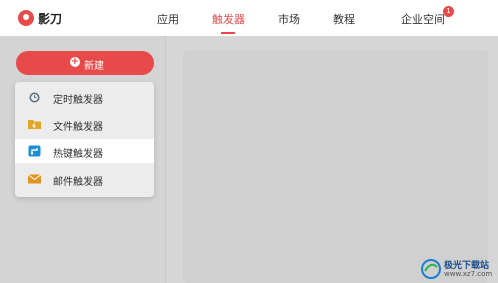 Image resolution: width=498 pixels, height=283 pixels. I want to click on nav-enterprise-space: 企业空间, so click(423, 19).